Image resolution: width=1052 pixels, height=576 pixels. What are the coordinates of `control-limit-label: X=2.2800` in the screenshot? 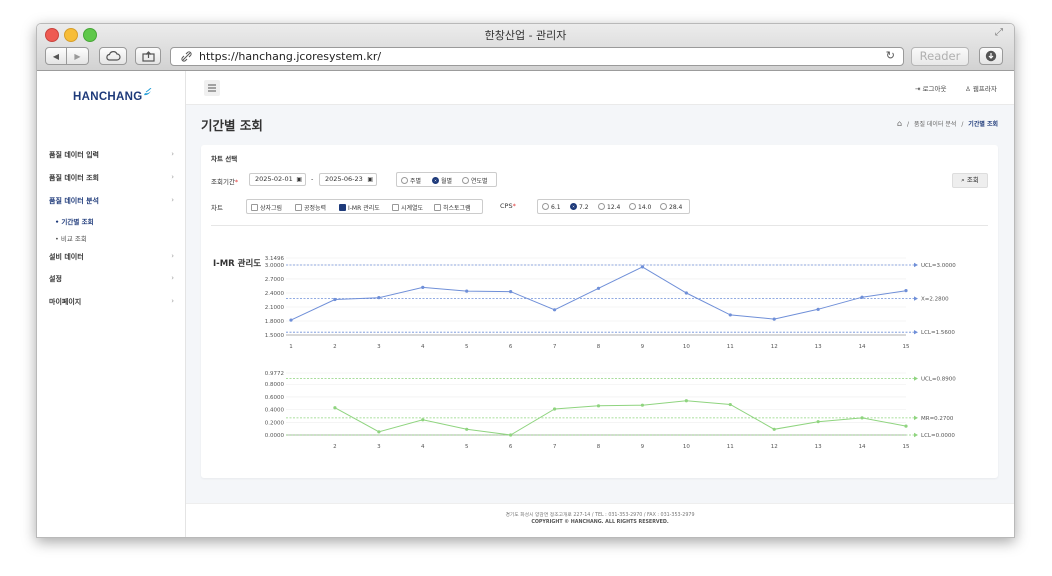 It's located at (935, 300).